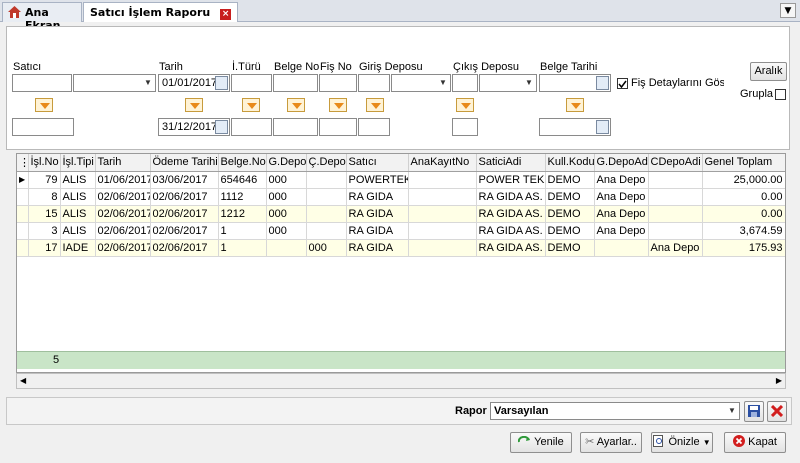 Image resolution: width=800 pixels, height=463 pixels. I want to click on giris-deposu-code-input, so click(374, 83).